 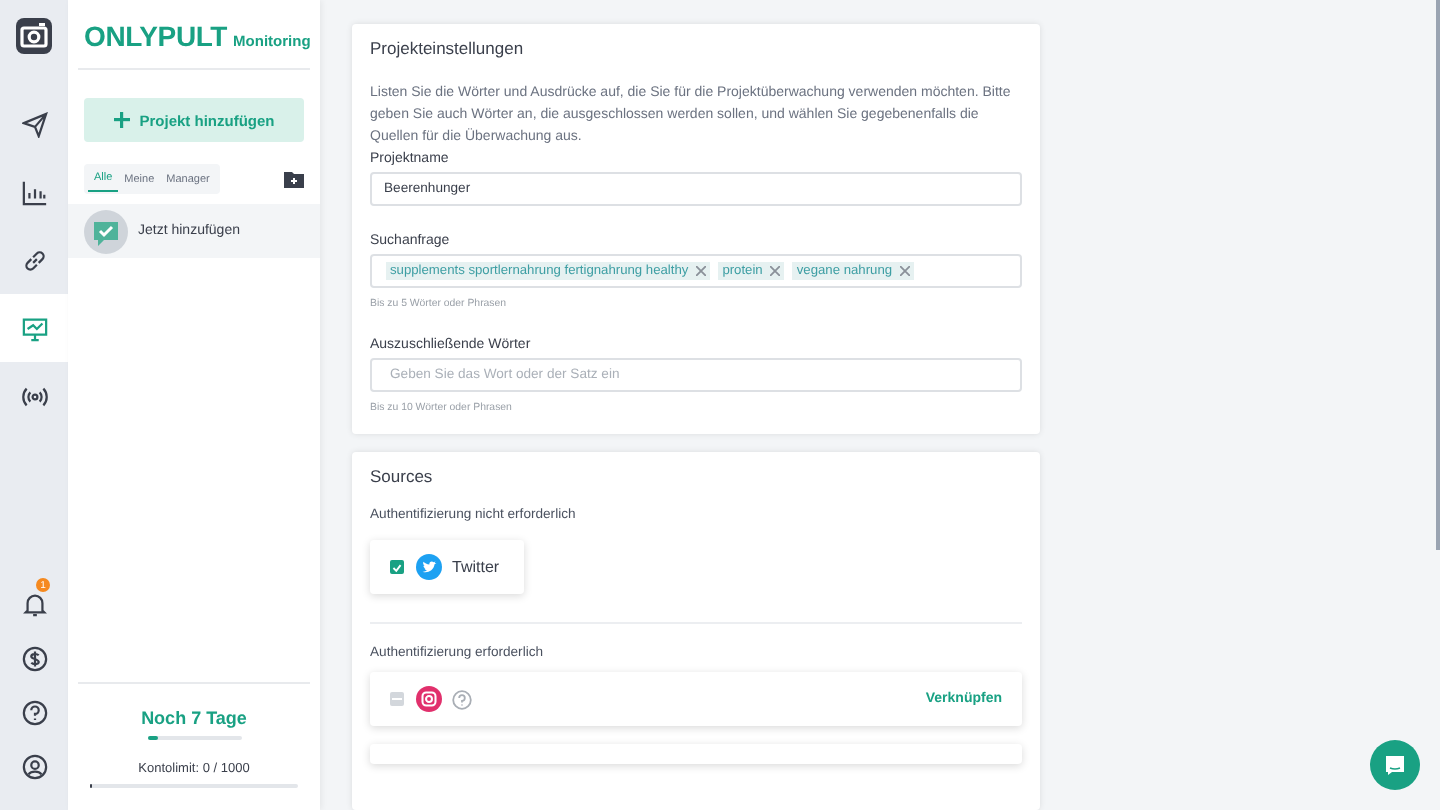 I want to click on source-name: Twitter, so click(x=476, y=567).